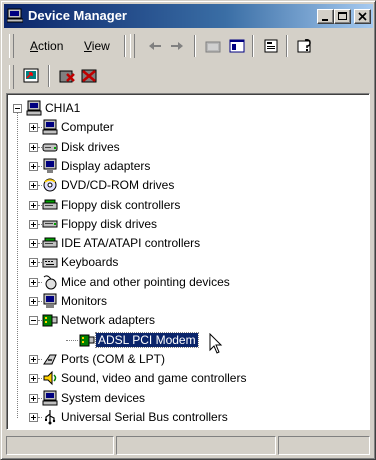 The image size is (376, 460). Describe the element at coordinates (15, 16) in the screenshot. I see `device-manager-icon` at that location.